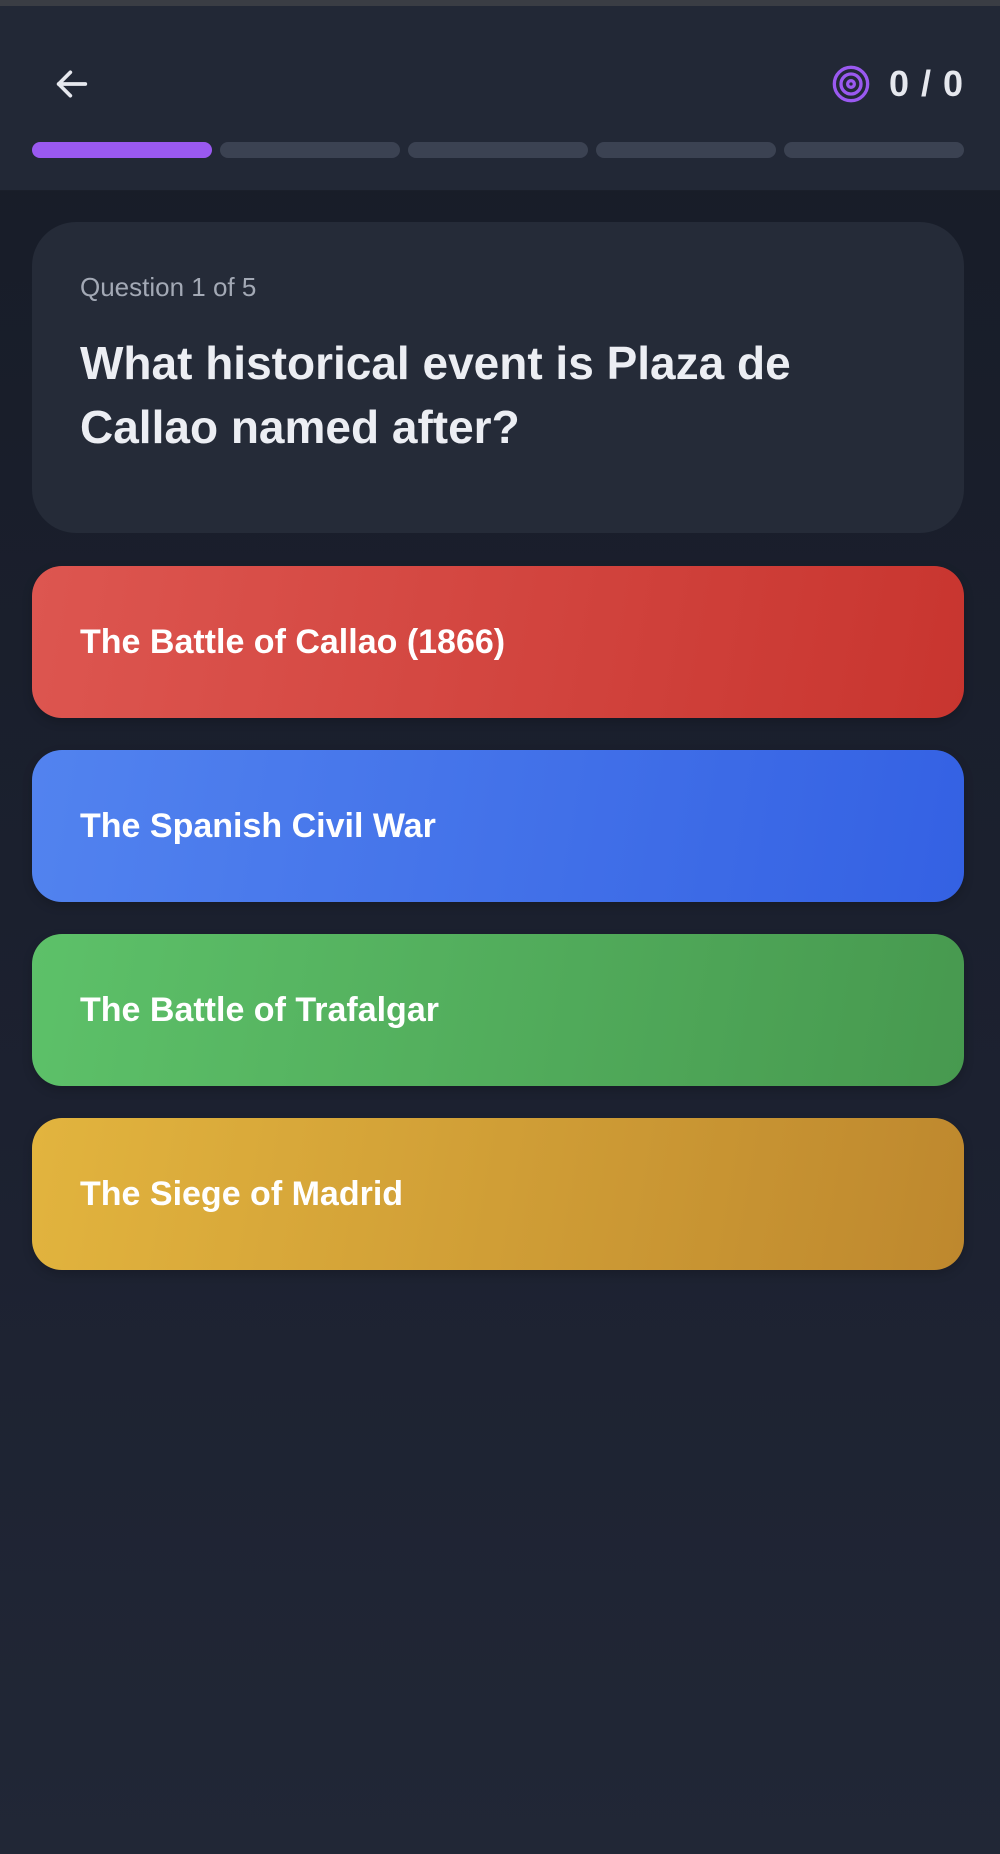  Describe the element at coordinates (926, 83) in the screenshot. I see `score-text: 0 / 0` at that location.